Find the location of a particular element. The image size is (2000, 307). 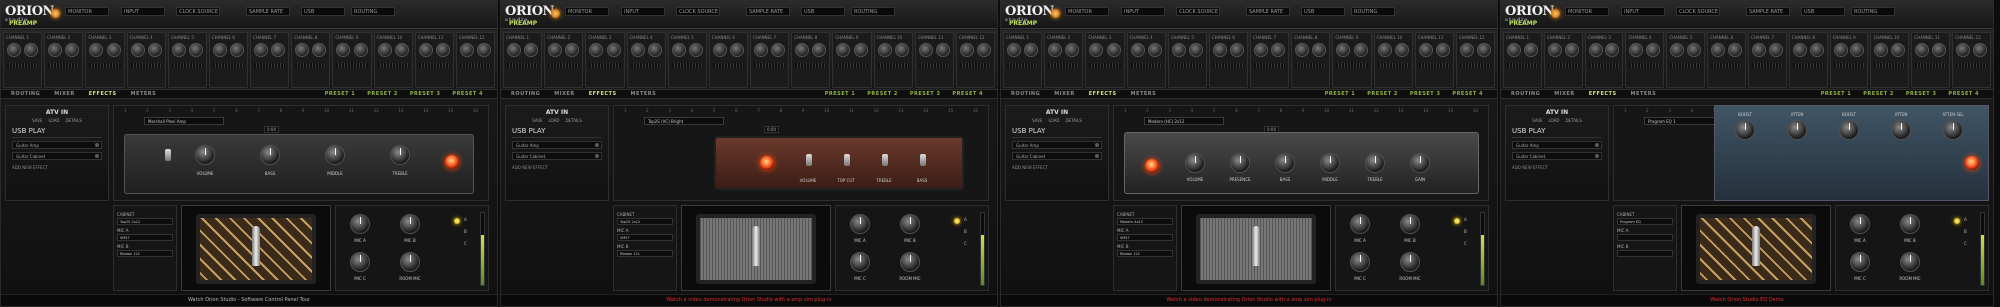

device-preset-select: Modern (HC) 2x12 is located at coordinates (1184, 121).